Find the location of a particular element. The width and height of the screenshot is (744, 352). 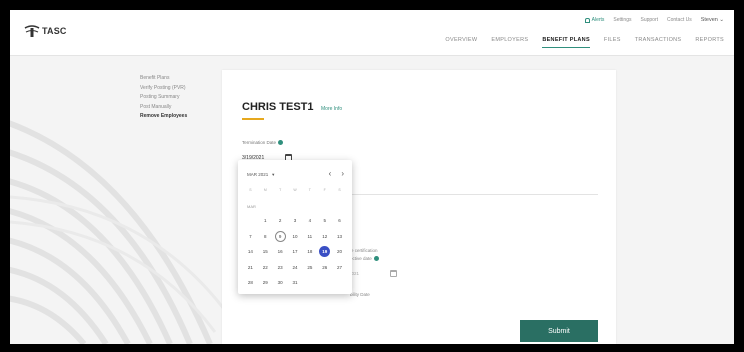

bell-icon is located at coordinates (587, 20).